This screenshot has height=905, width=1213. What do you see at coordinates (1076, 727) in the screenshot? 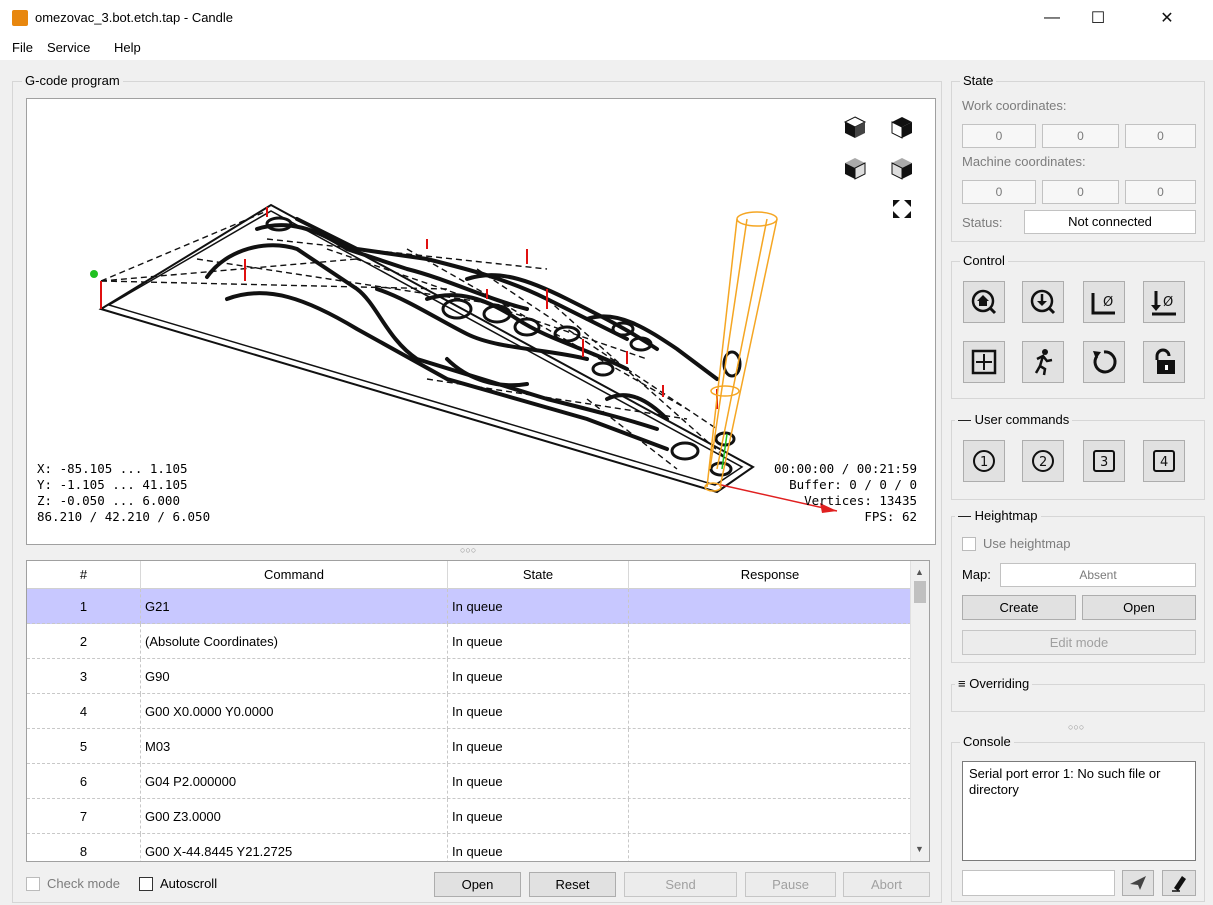
I see `right-splitter-handle: ○○○` at bounding box center [1076, 727].